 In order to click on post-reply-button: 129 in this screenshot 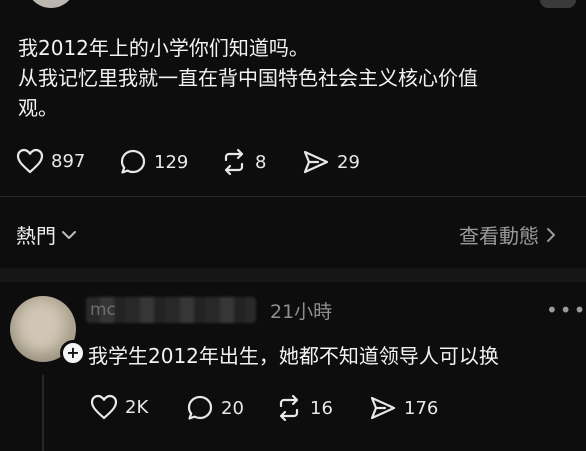, I will do `click(153, 162)`.